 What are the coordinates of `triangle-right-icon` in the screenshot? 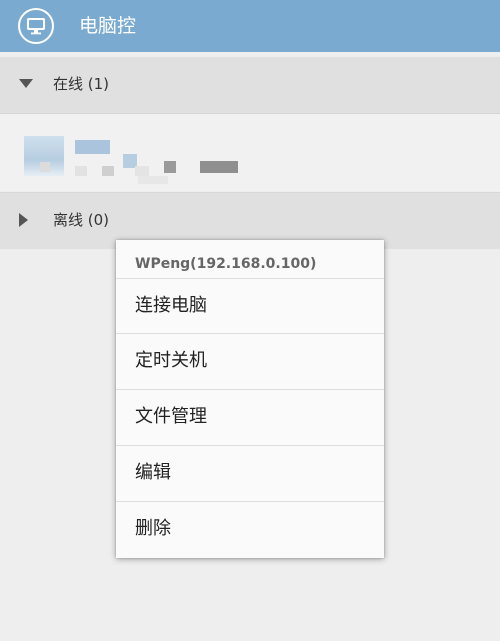 It's located at (23, 220).